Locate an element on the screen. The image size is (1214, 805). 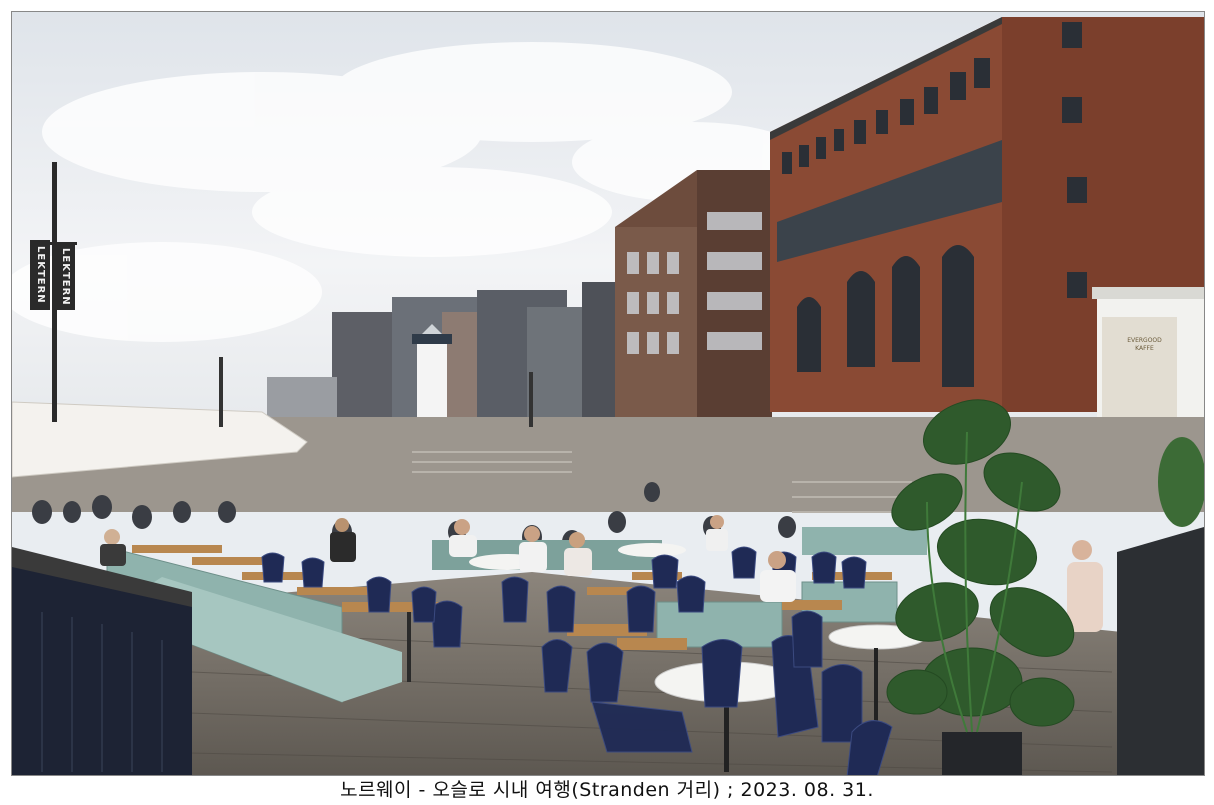
small-plant is located at coordinates (1181, 482).